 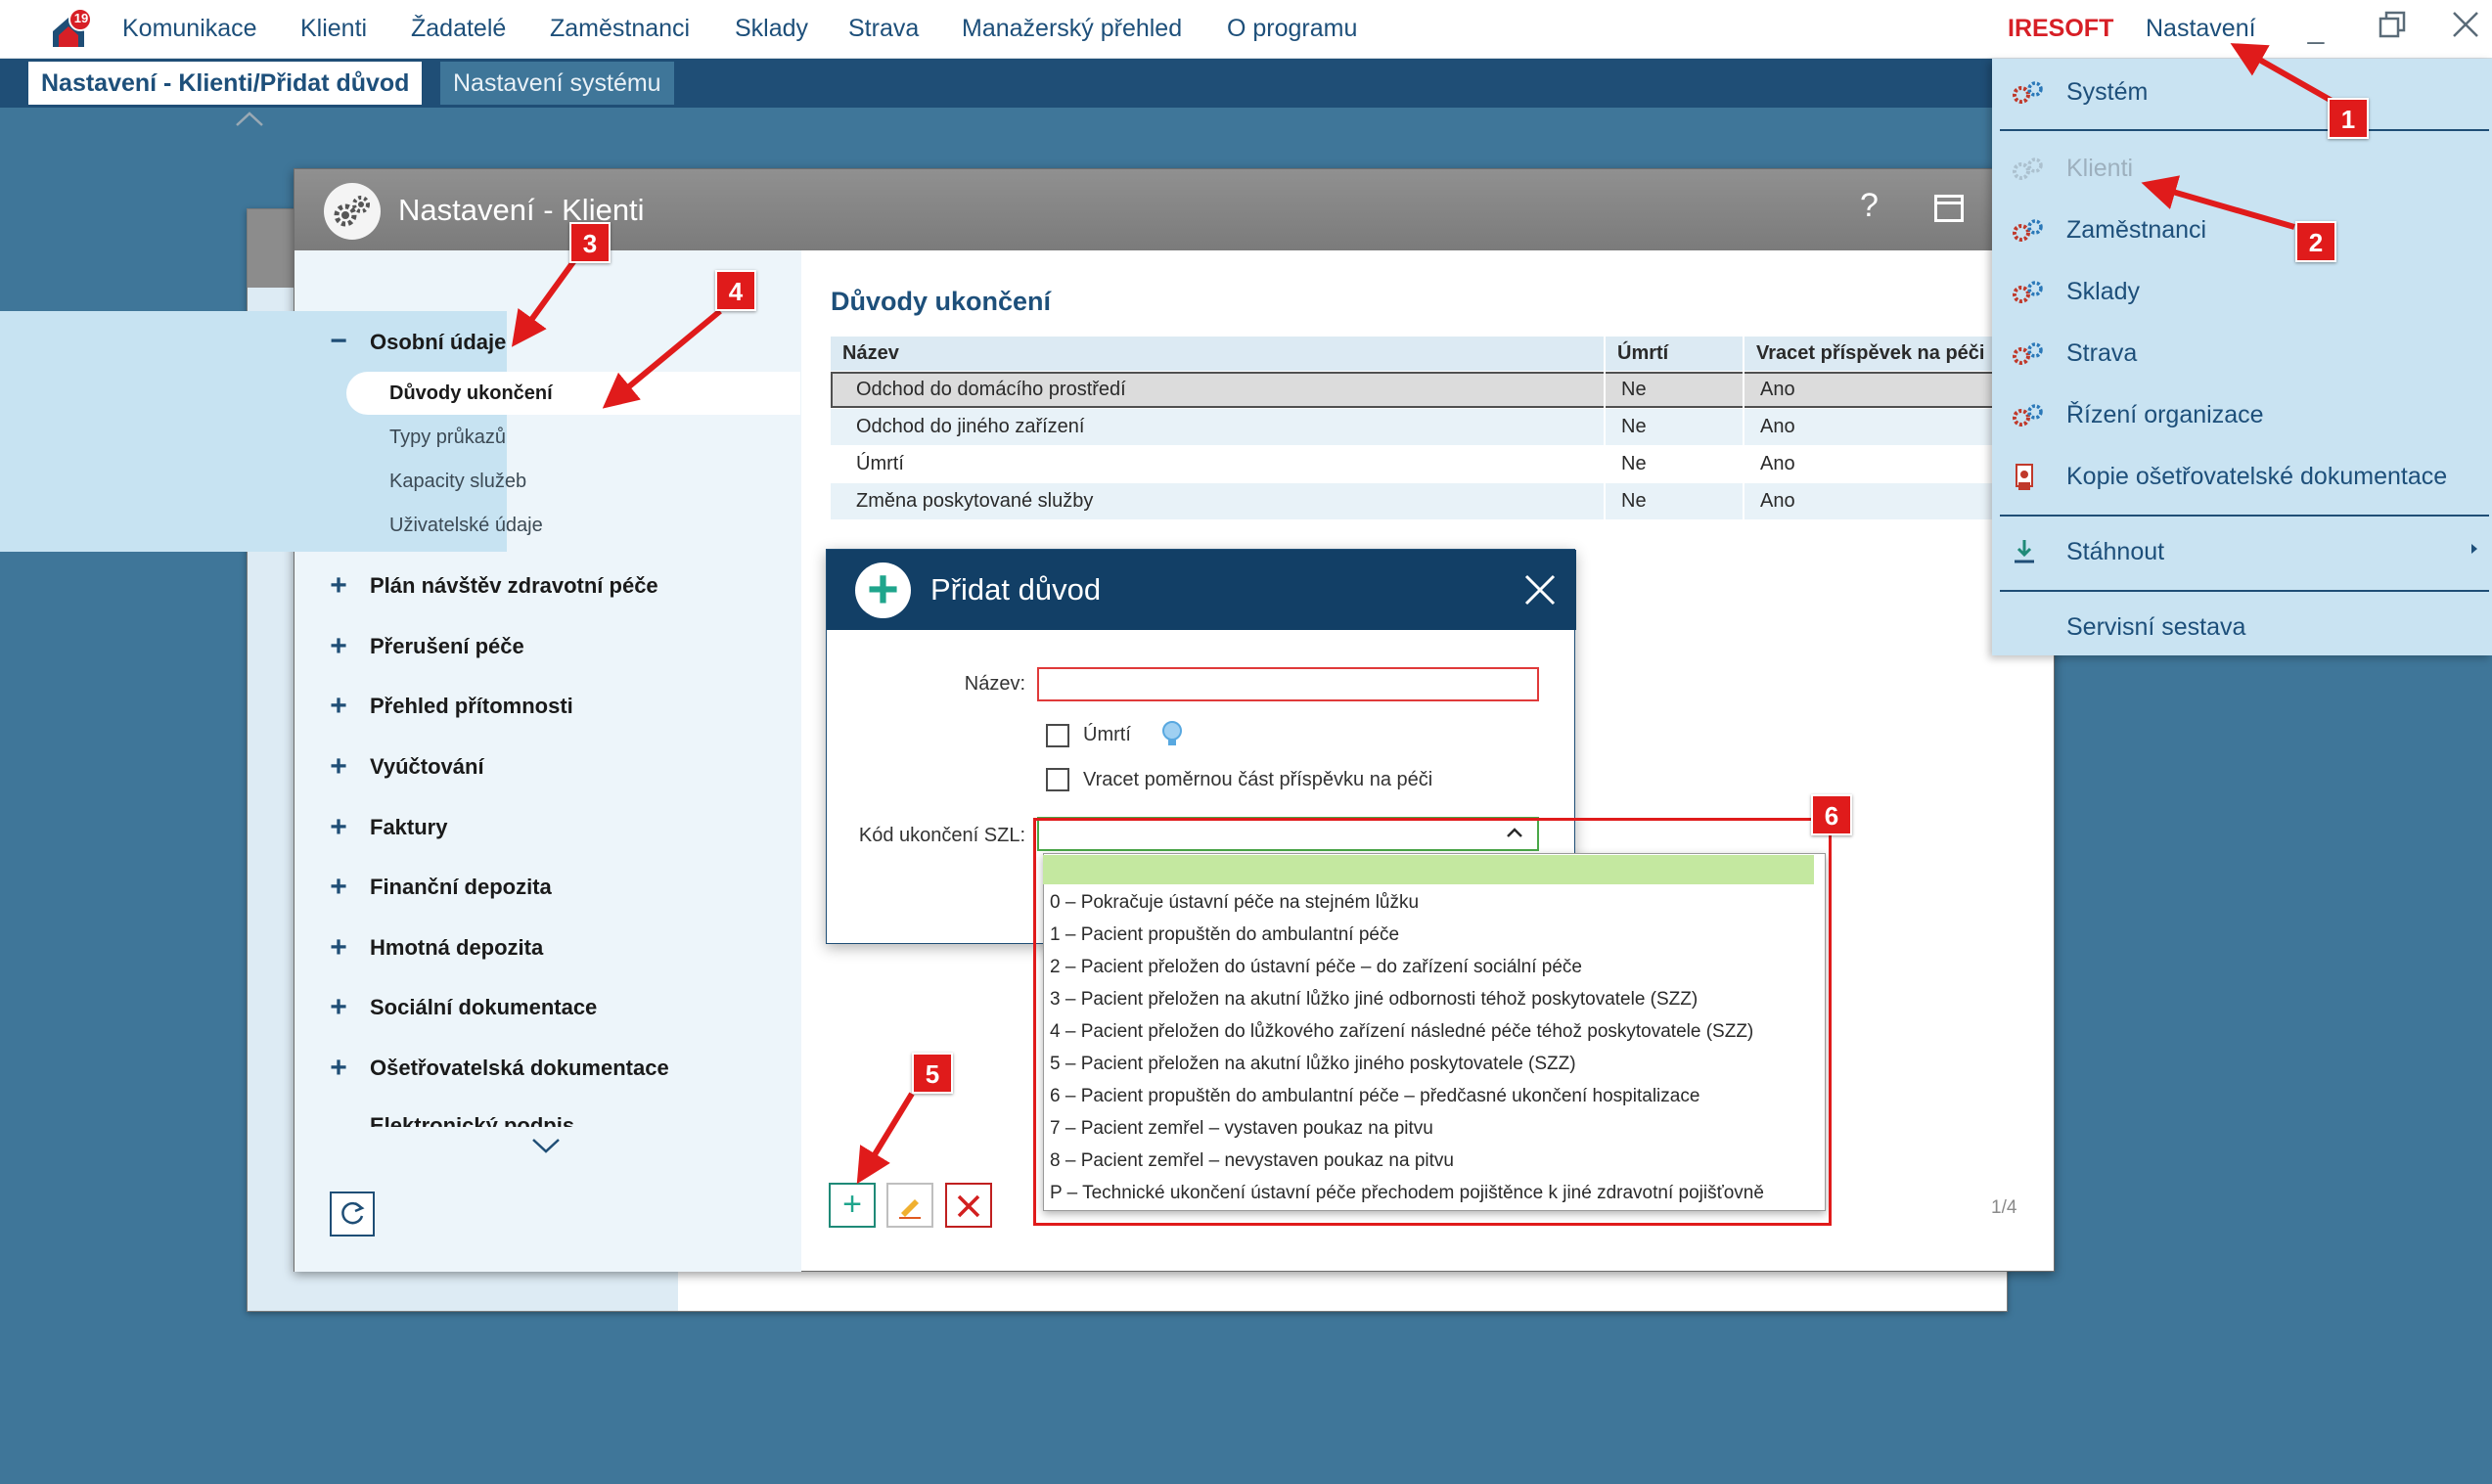 I want to click on collapse-group-icon: −, so click(x=338, y=341).